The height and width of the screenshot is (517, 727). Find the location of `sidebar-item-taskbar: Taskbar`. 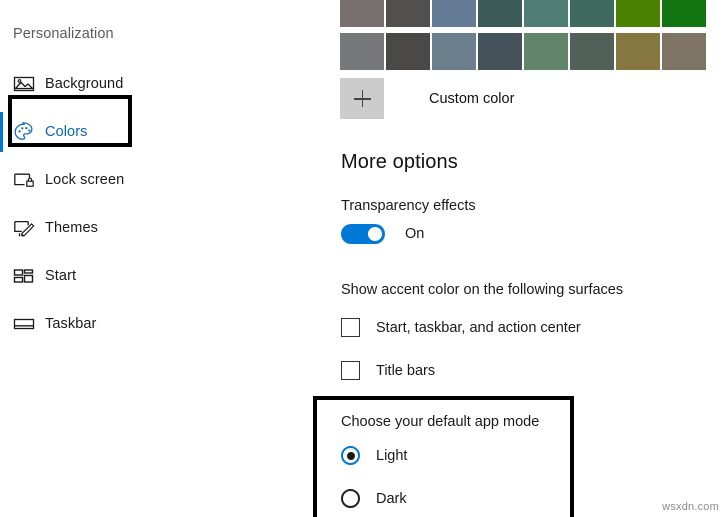

sidebar-item-taskbar: Taskbar is located at coordinates (150, 324).